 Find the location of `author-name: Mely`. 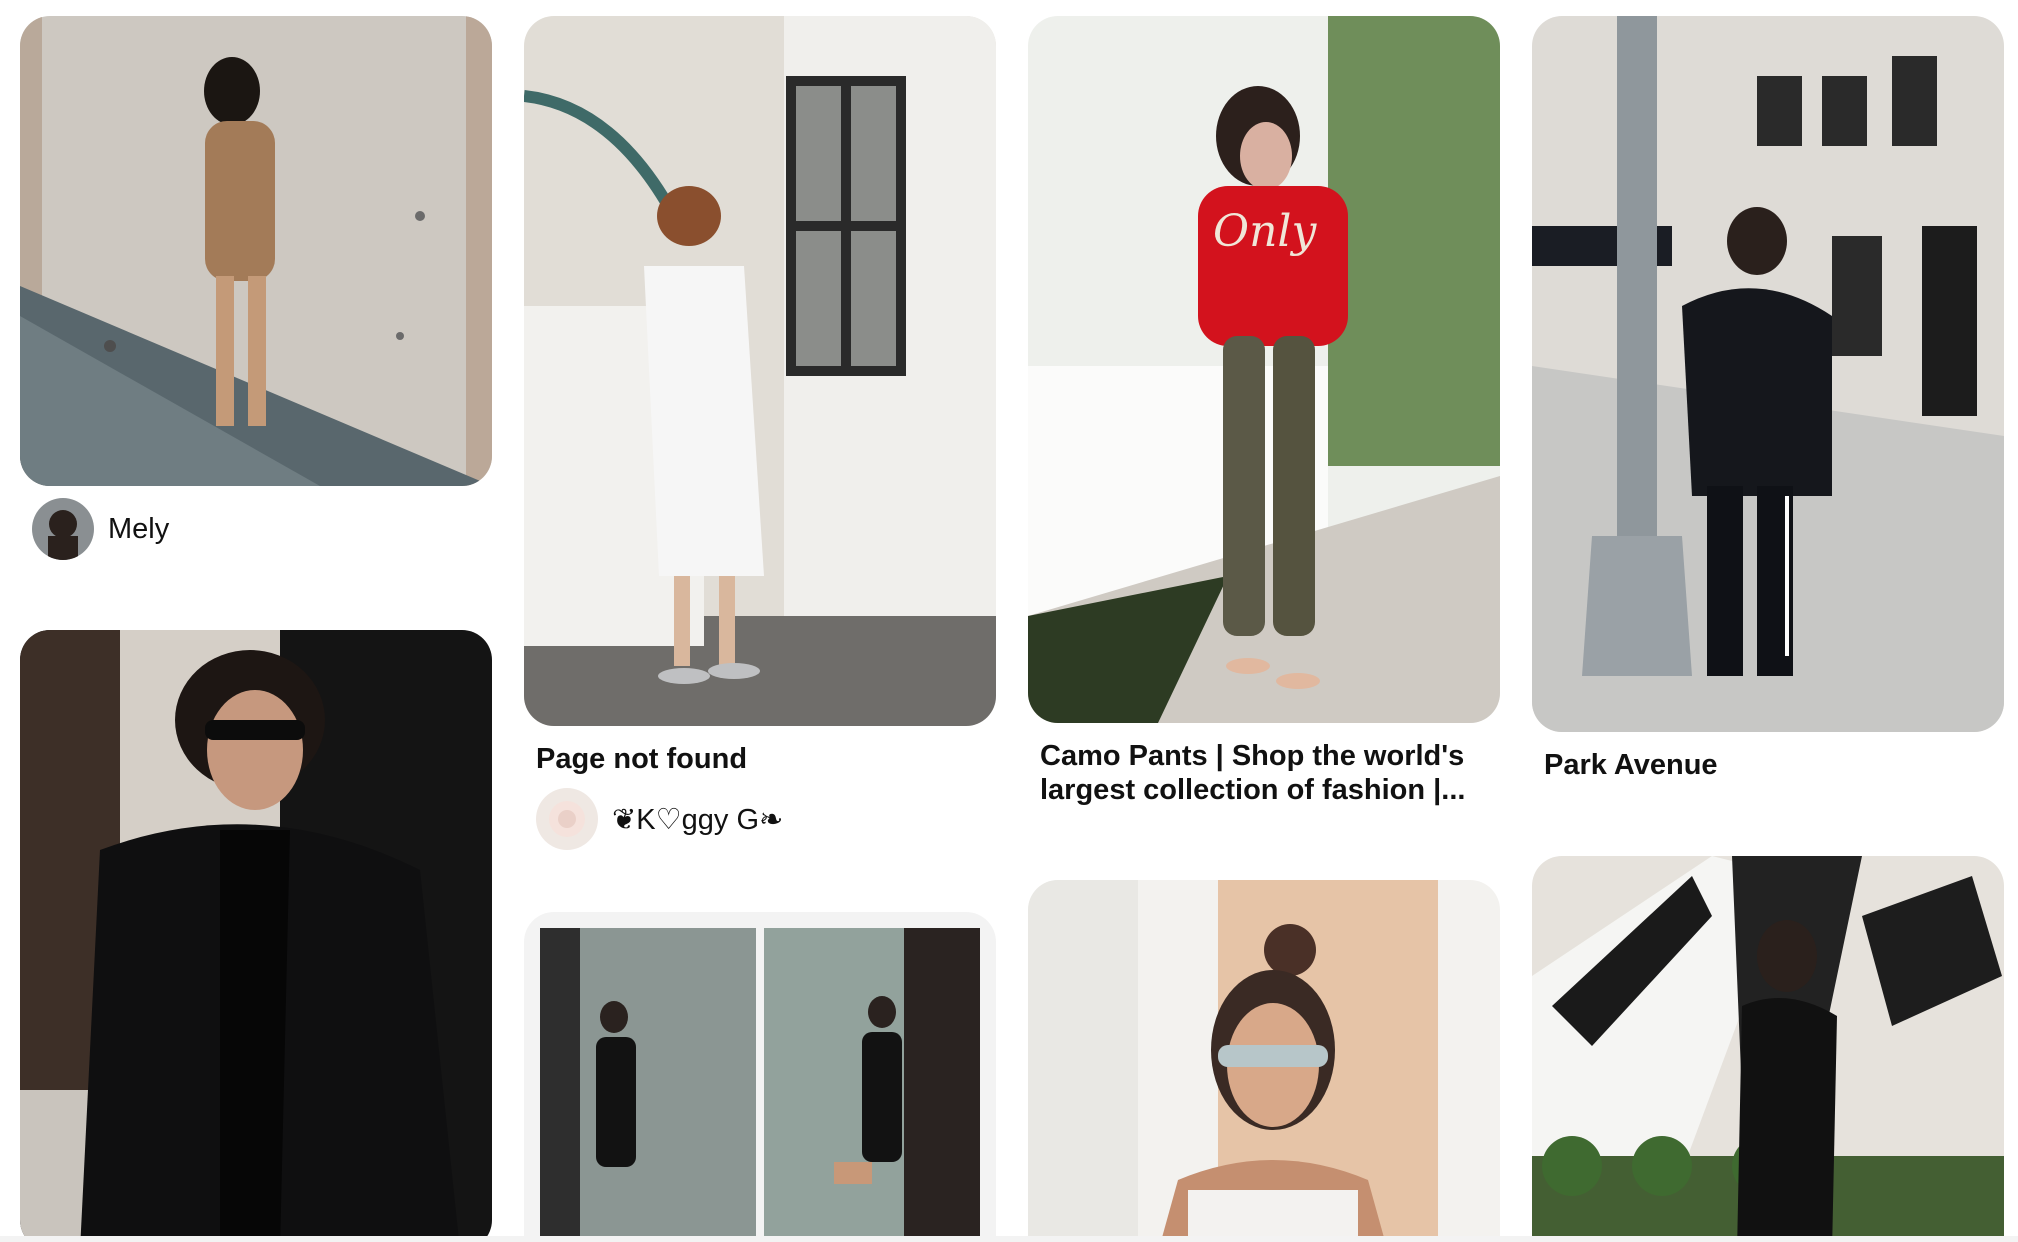

author-name: Mely is located at coordinates (138, 529).